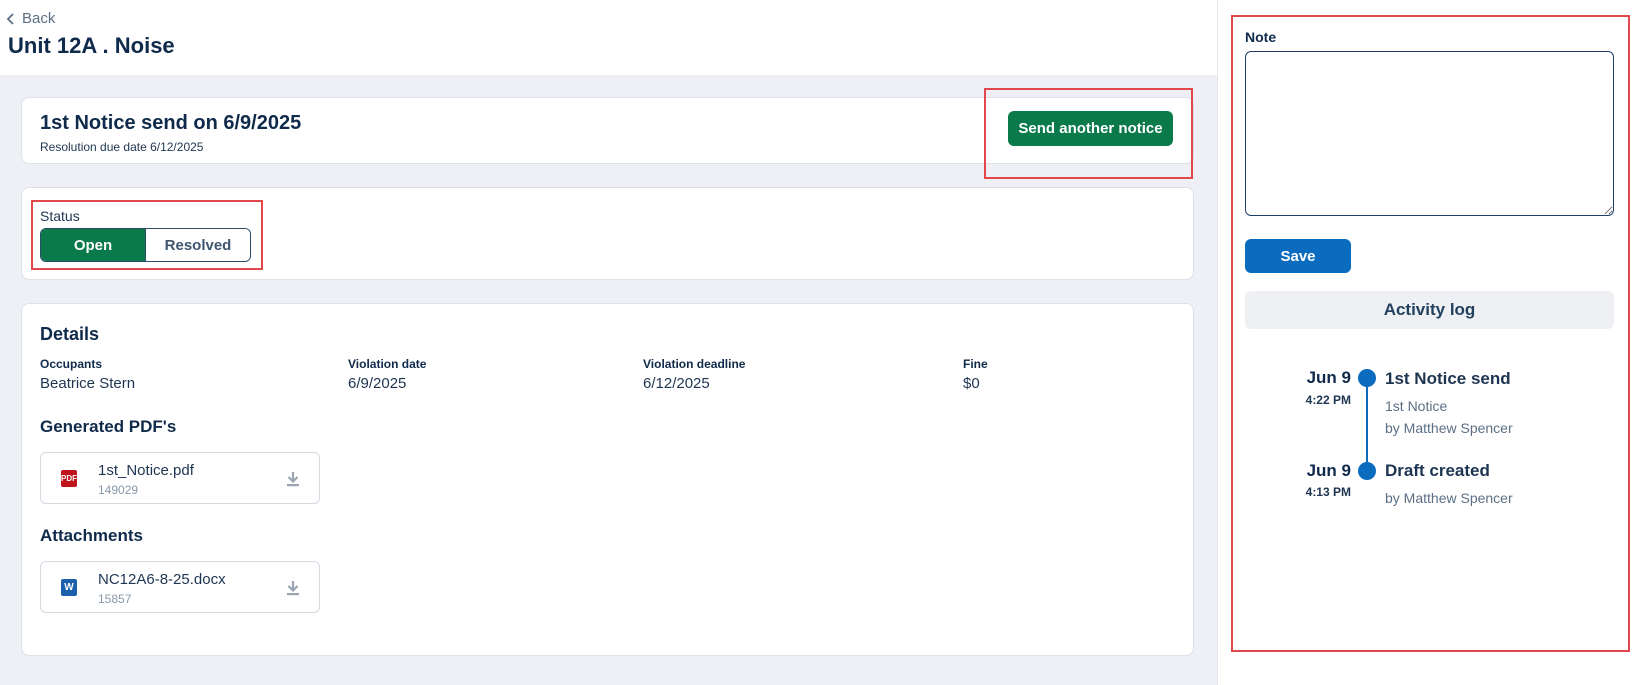  I want to click on resolution-due-date: Resolution due date 6/12/2025, so click(122, 147).